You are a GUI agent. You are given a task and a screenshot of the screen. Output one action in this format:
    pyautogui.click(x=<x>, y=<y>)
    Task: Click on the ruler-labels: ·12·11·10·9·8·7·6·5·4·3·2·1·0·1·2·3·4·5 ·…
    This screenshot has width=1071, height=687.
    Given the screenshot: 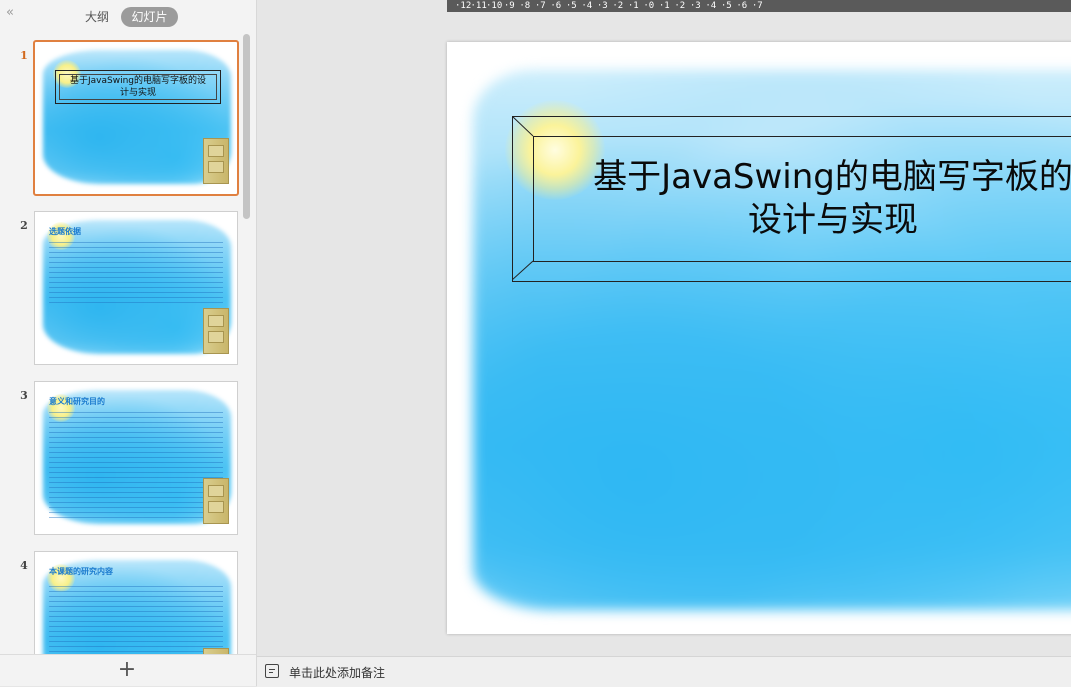 What is the action you would take?
    pyautogui.click(x=610, y=6)
    